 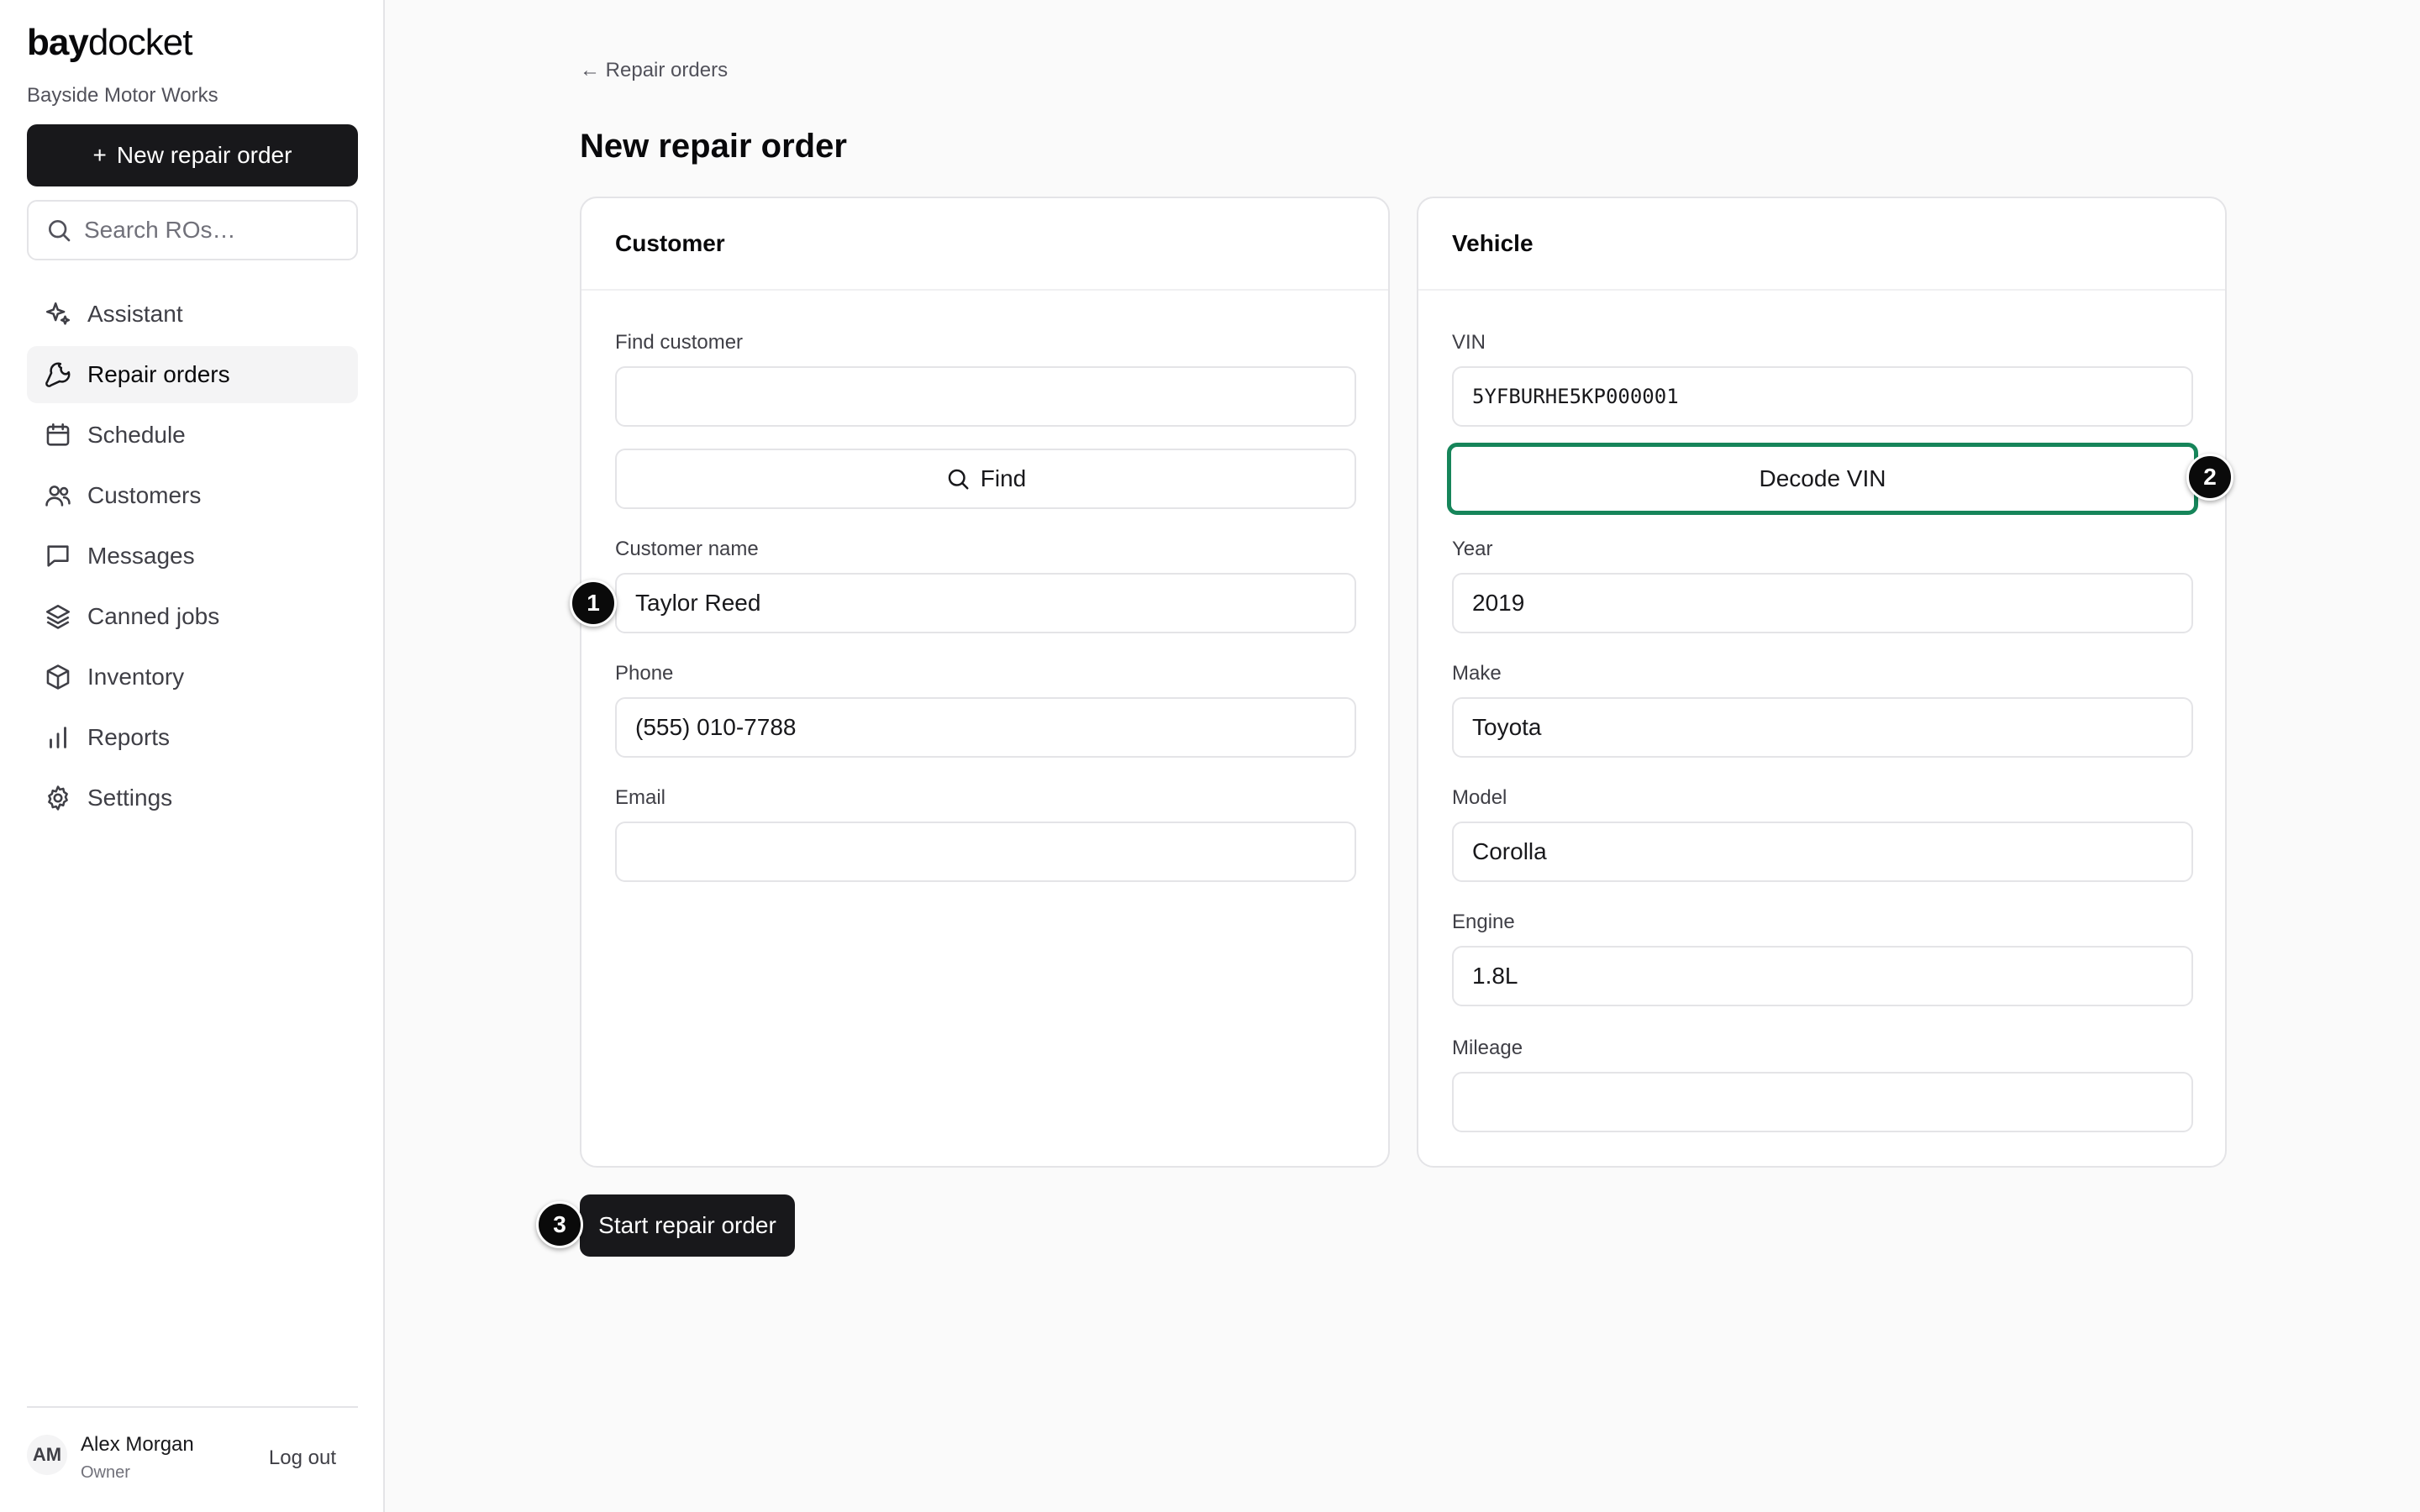 I want to click on sidebar-item-assistant: Assistant, so click(x=192, y=314).